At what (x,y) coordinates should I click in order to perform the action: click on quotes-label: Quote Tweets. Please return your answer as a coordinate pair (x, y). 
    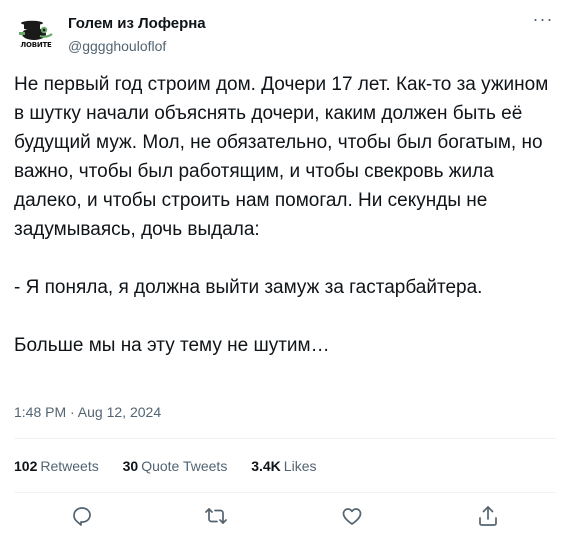
    Looking at the image, I should click on (184, 466).